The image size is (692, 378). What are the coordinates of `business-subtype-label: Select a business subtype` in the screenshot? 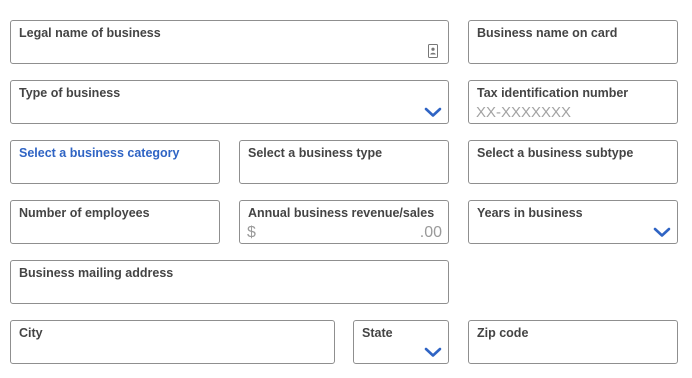 It's located at (555, 153).